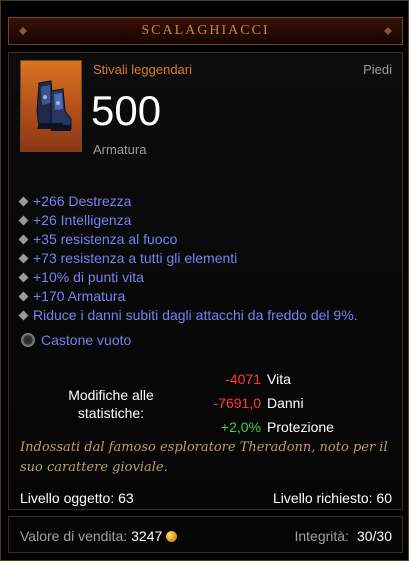  What do you see at coordinates (74, 536) in the screenshot?
I see `sell-label: Valore di vendita:` at bounding box center [74, 536].